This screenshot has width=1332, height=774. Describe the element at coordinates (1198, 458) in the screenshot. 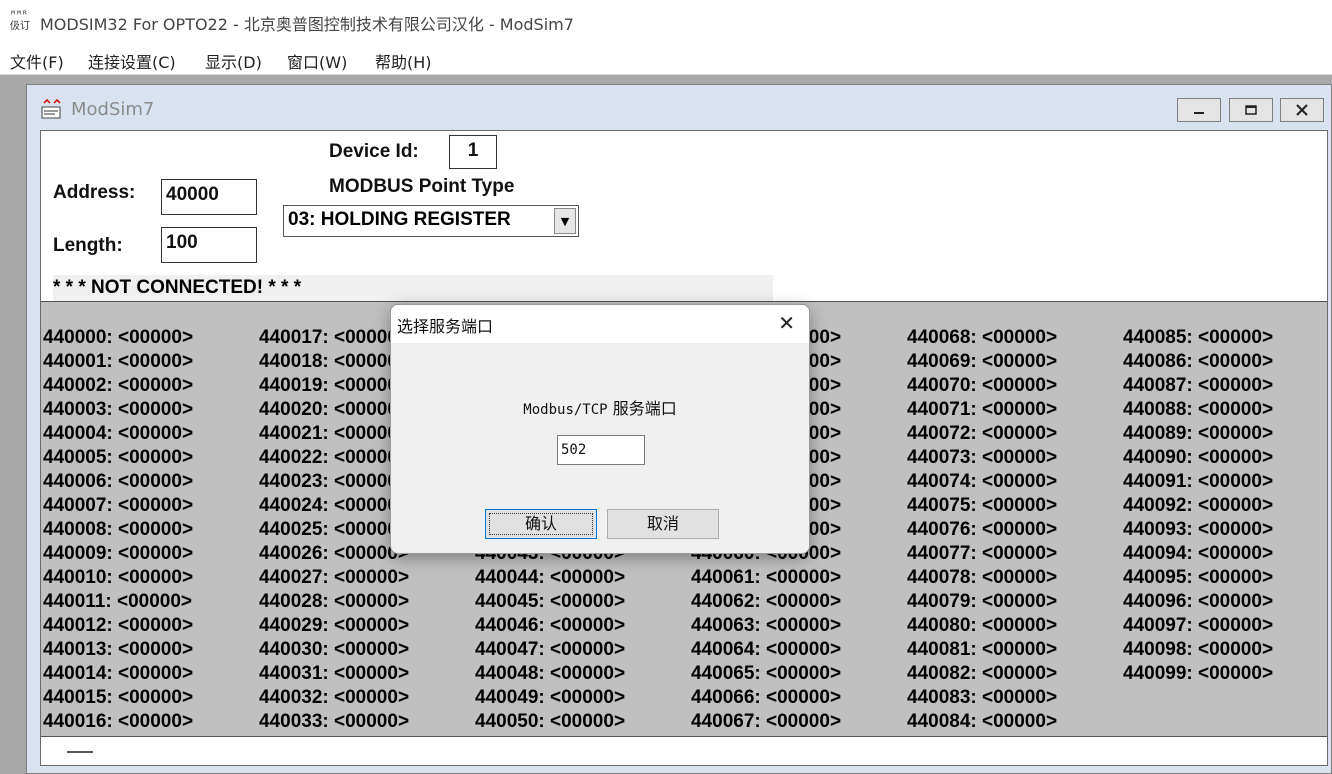

I see `register-row: 440090: <00000>` at that location.